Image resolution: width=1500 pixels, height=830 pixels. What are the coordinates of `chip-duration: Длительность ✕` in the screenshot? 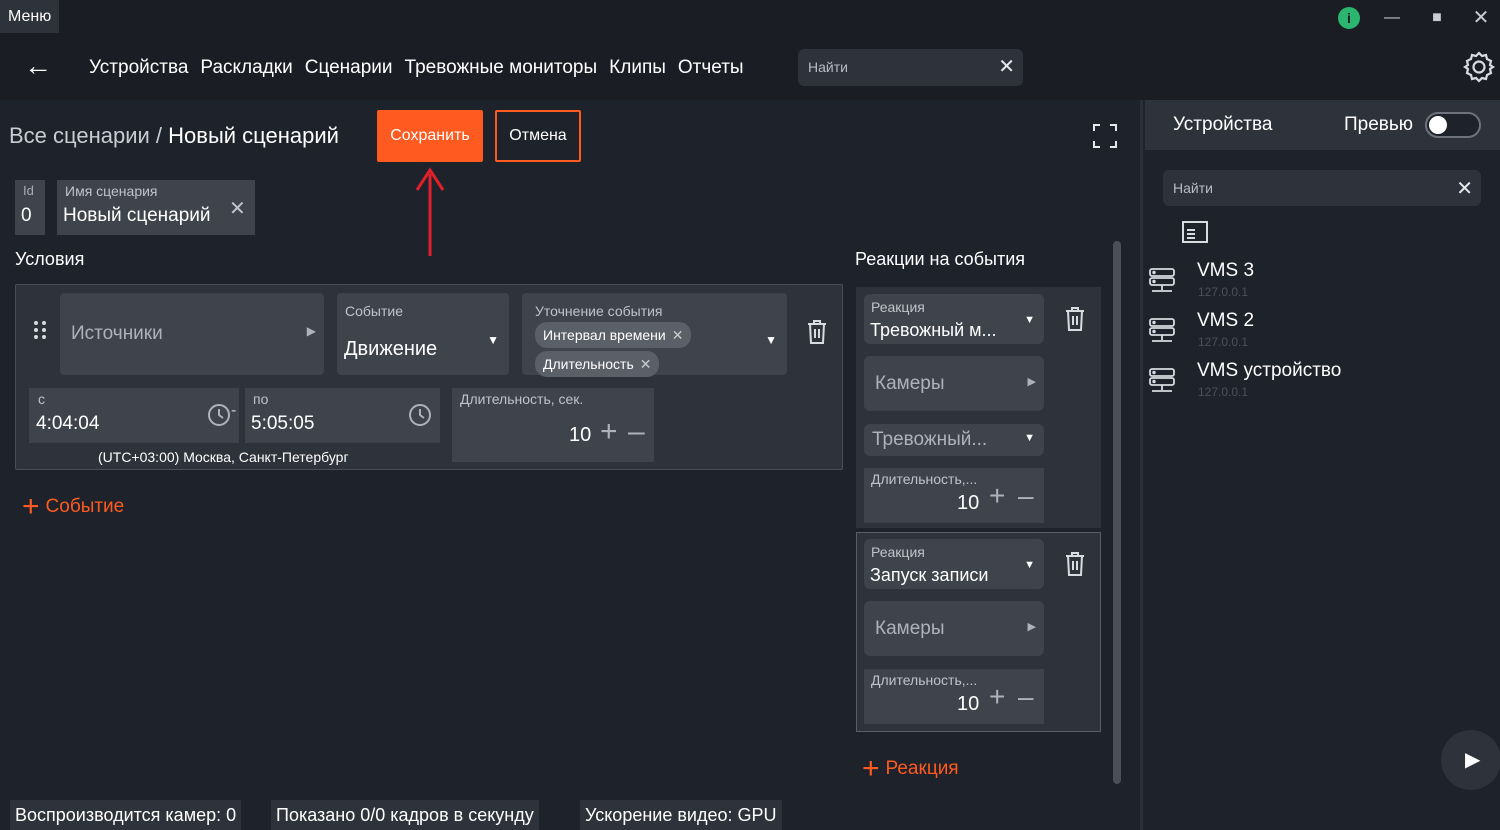 It's located at (597, 364).